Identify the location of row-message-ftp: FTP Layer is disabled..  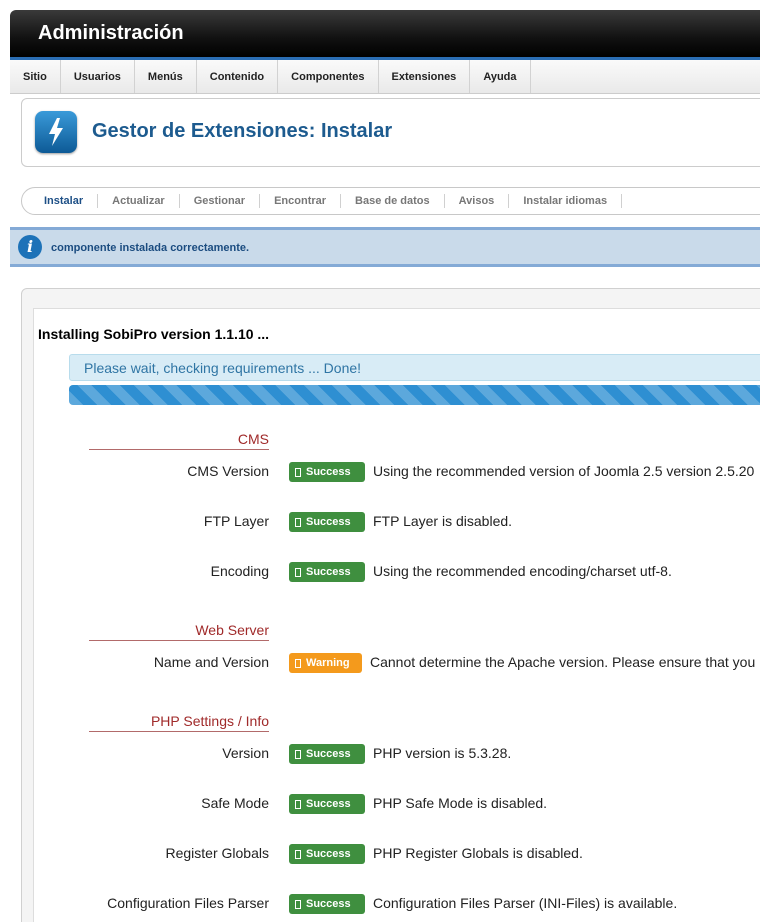
(443, 521).